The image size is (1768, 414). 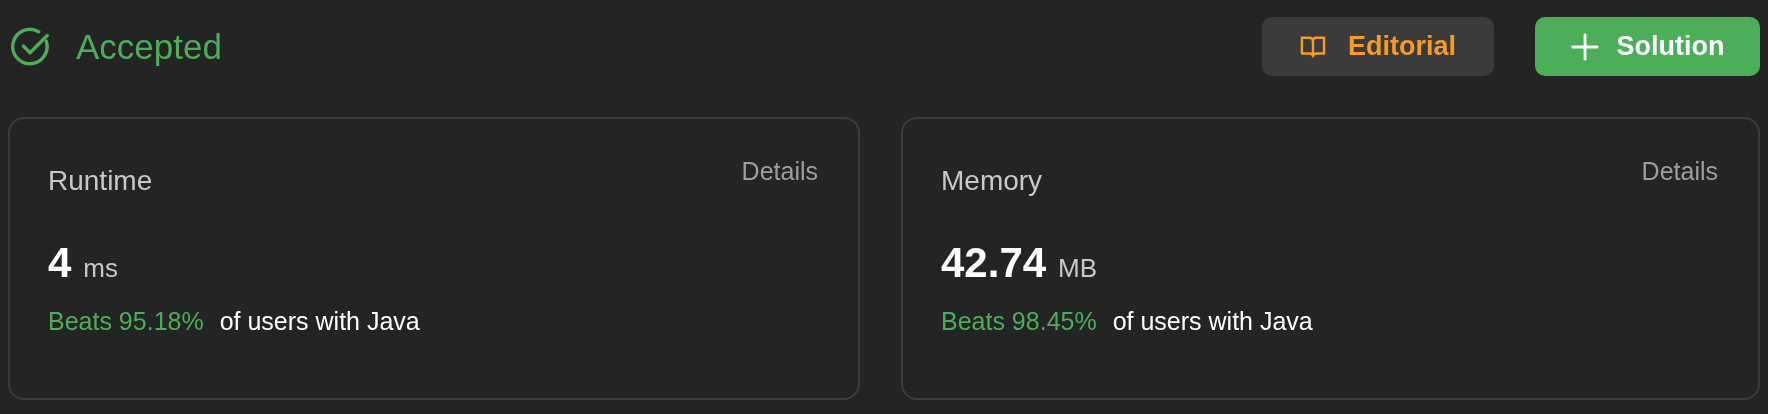 What do you see at coordinates (1019, 321) in the screenshot?
I see `beats-percentage: Beats 98.45%` at bounding box center [1019, 321].